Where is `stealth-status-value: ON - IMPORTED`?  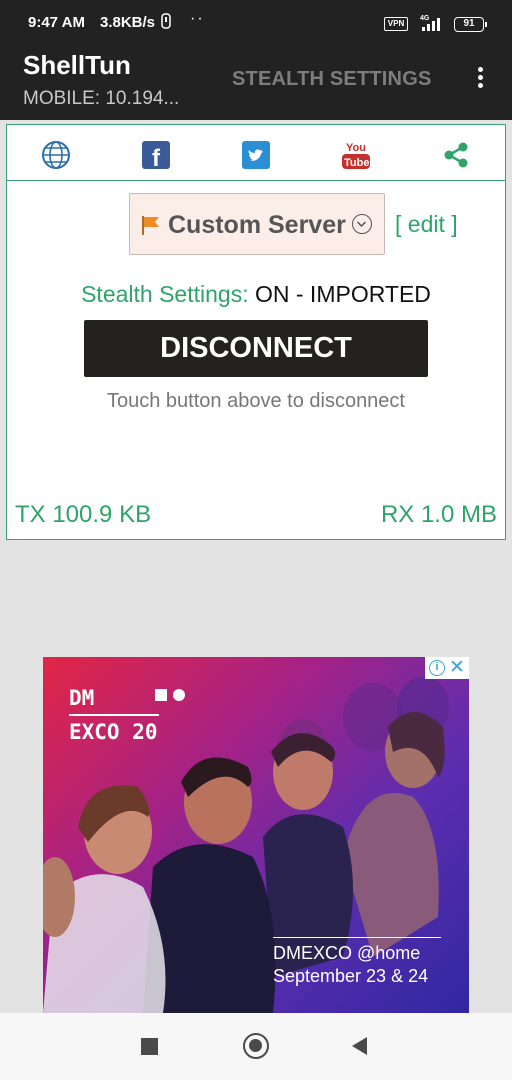 stealth-status-value: ON - IMPORTED is located at coordinates (342, 294).